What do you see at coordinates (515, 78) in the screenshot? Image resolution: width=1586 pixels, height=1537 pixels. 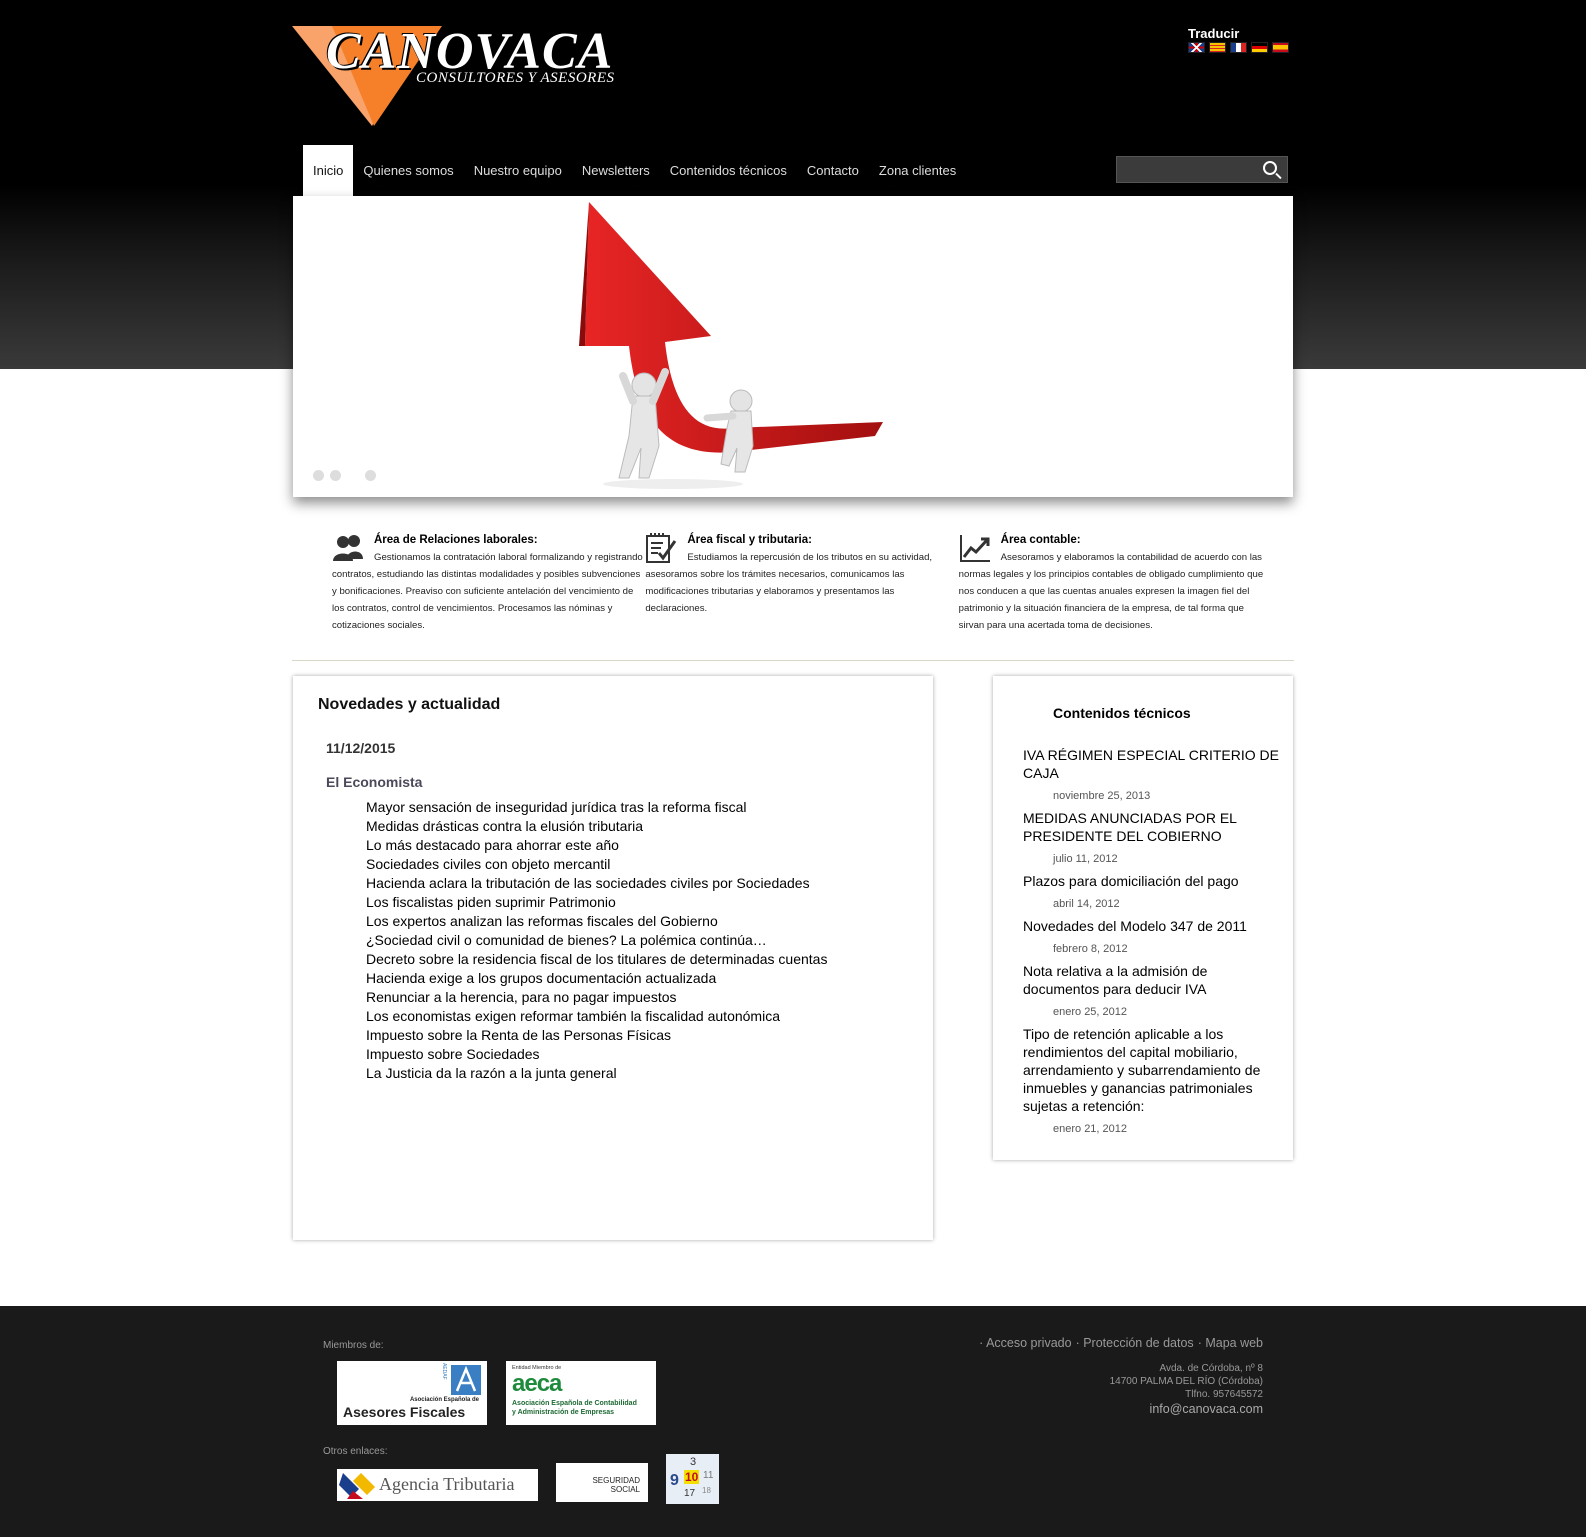 I see `brand-tagline: CONSULTORES Y ASESORES` at bounding box center [515, 78].